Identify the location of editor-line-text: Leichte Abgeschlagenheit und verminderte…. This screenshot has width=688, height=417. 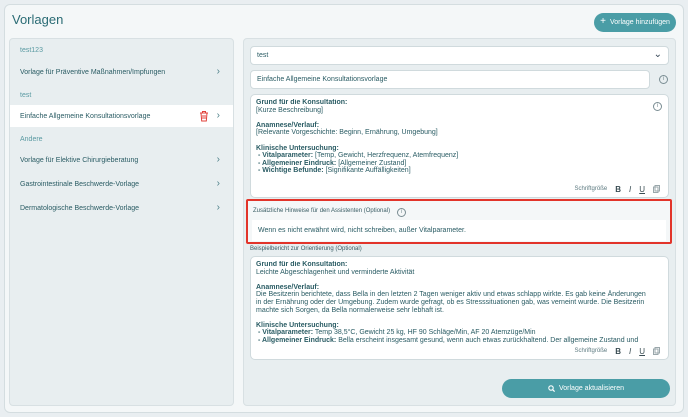
(335, 272).